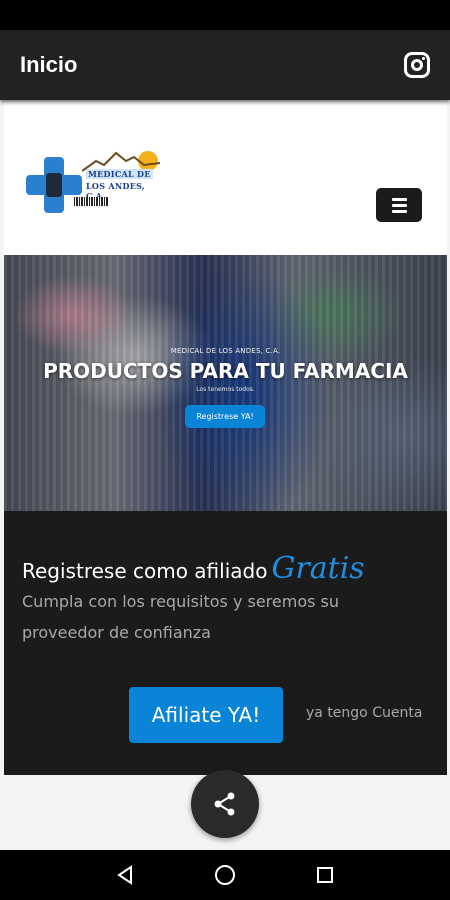 The height and width of the screenshot is (900, 450). What do you see at coordinates (399, 205) in the screenshot?
I see `hamburger-menu-icon` at bounding box center [399, 205].